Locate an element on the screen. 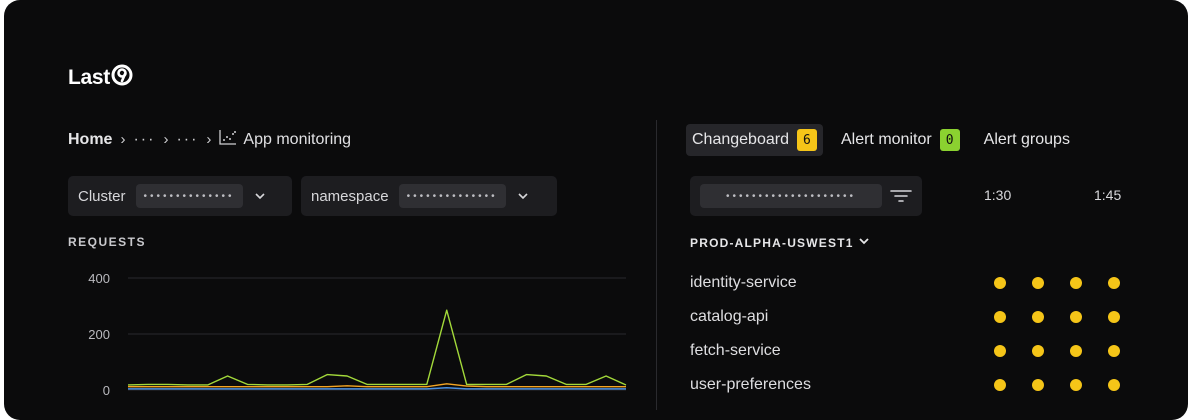  breadcrumb-current: App monitoring is located at coordinates (285, 139).